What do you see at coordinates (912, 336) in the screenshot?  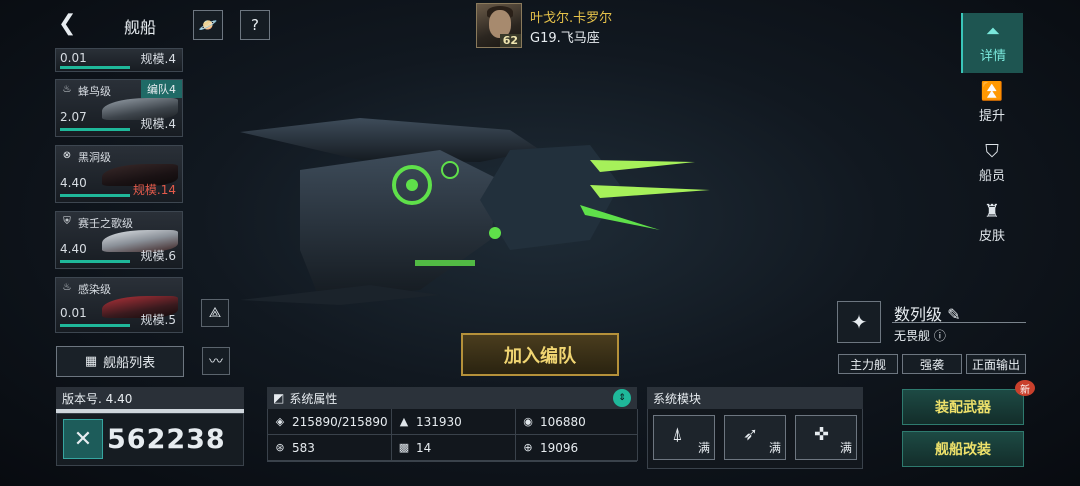 I see `ship-type-label: 无畏舰` at bounding box center [912, 336].